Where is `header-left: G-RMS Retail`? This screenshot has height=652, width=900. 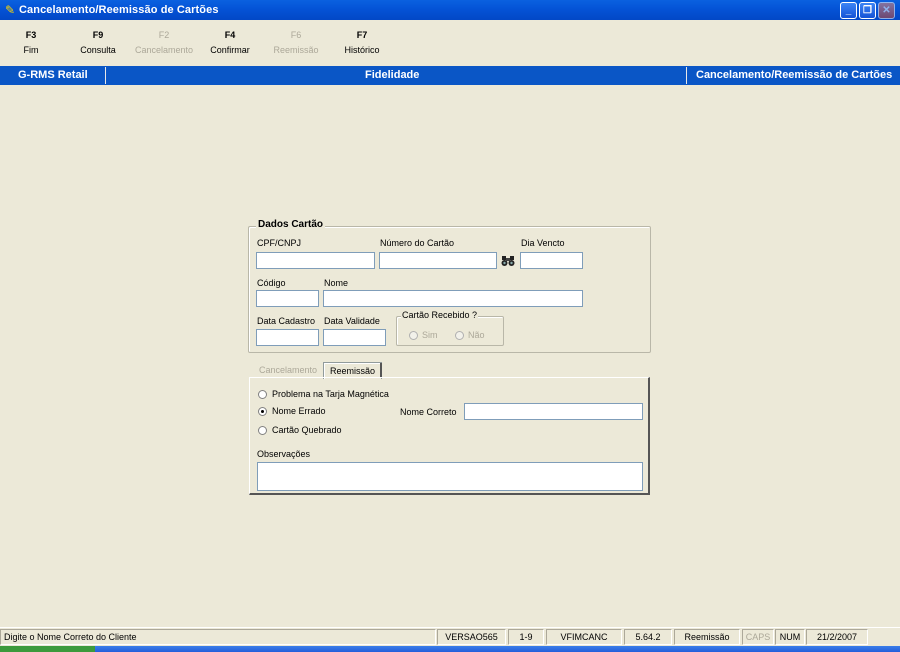
header-left: G-RMS Retail is located at coordinates (53, 75).